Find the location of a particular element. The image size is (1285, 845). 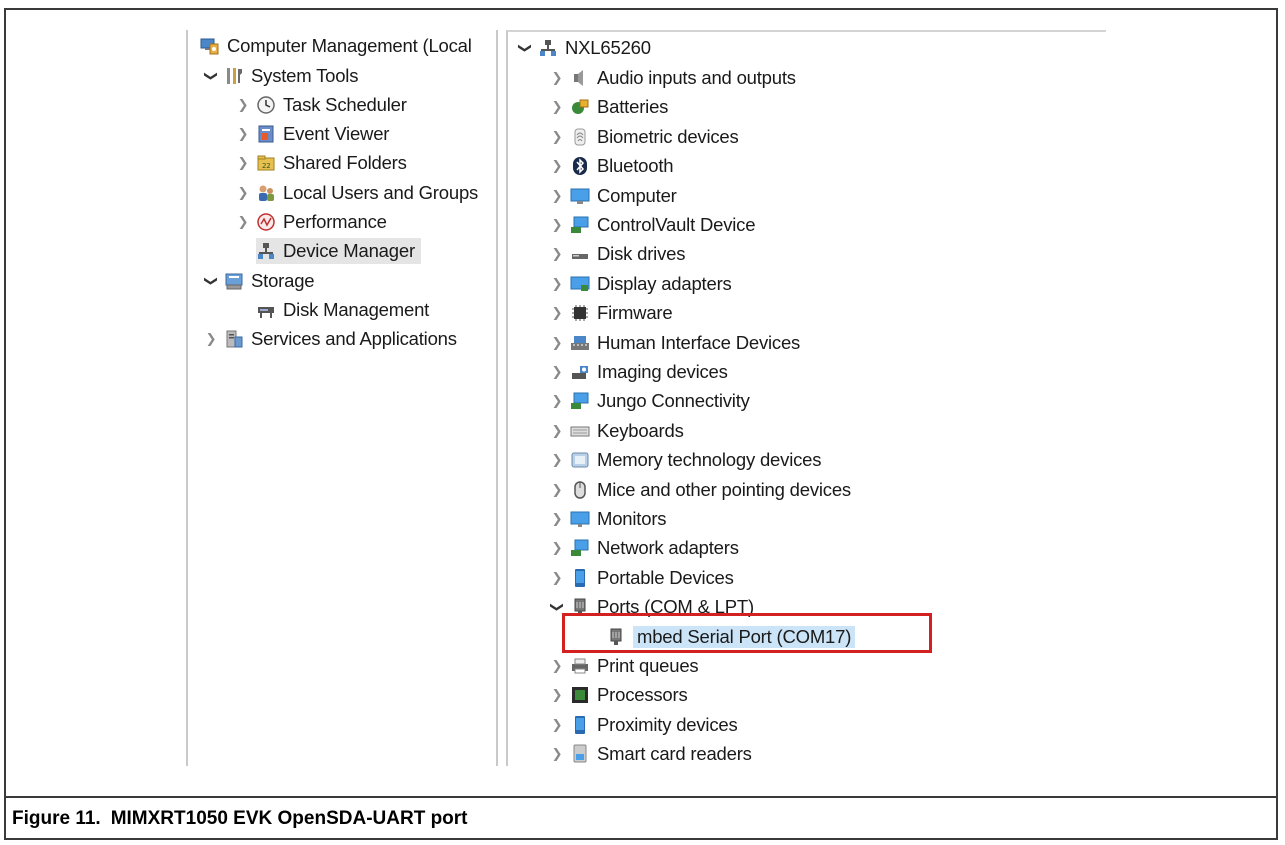

device-category-biometric-devices: ❯ Biometric devices is located at coordinates (644, 137).